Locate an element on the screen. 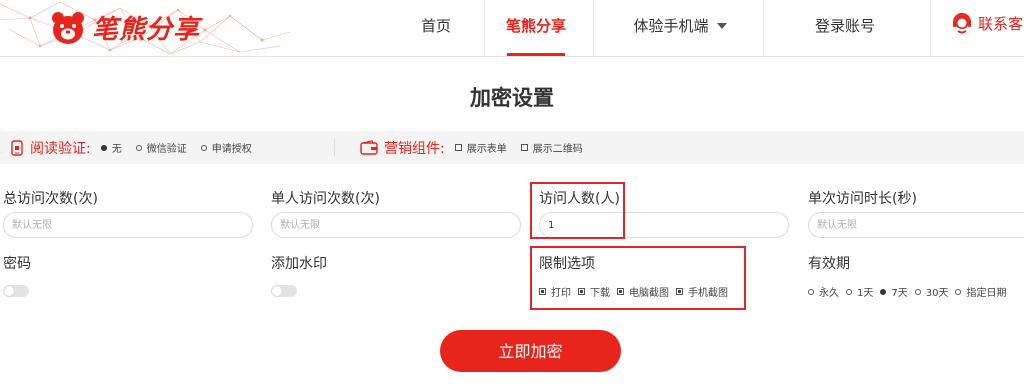  nav-mobile-experience: 体验手机端 is located at coordinates (680, 28).